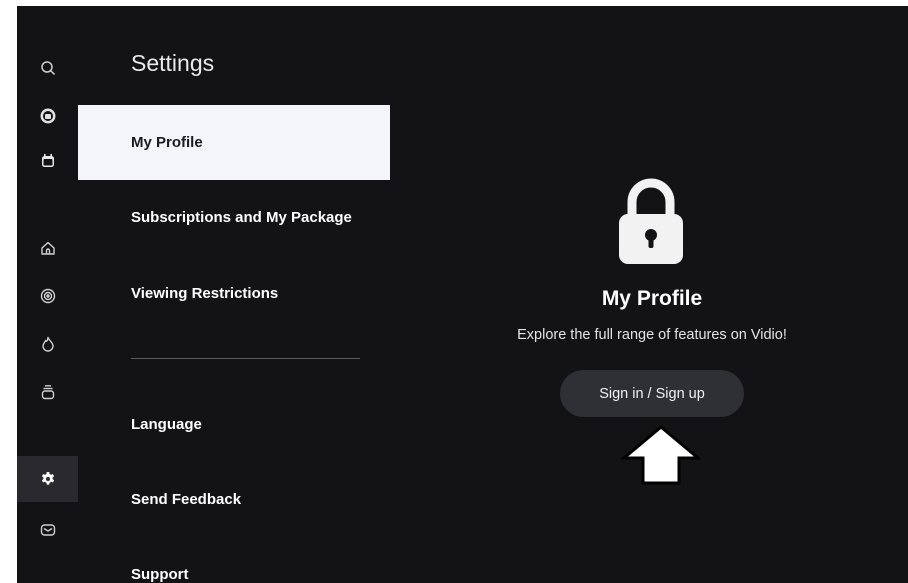 The width and height of the screenshot is (908, 583). I want to click on lock-icon, so click(651, 221).